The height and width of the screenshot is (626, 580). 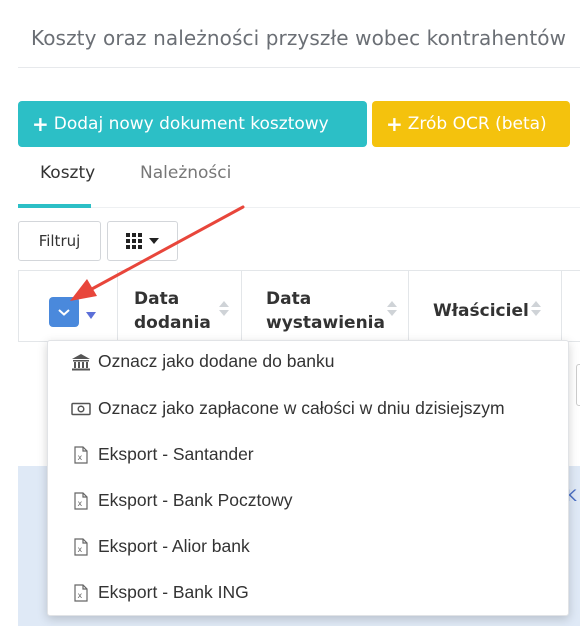 What do you see at coordinates (159, 592) in the screenshot?
I see `menu-item-export-bank-ing: x Eksport - Bank ING` at bounding box center [159, 592].